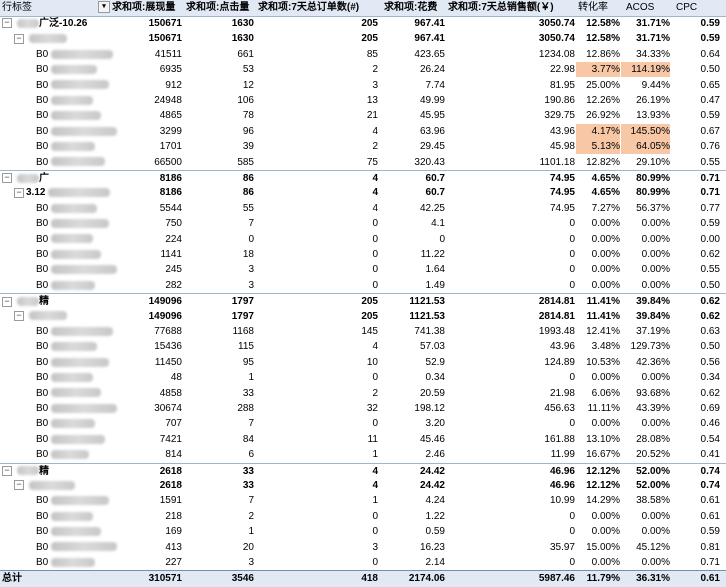  I want to click on table-row: B0 912 12 3 7.74 81.95 25.00% 9.44% 0.65, so click(363, 85).